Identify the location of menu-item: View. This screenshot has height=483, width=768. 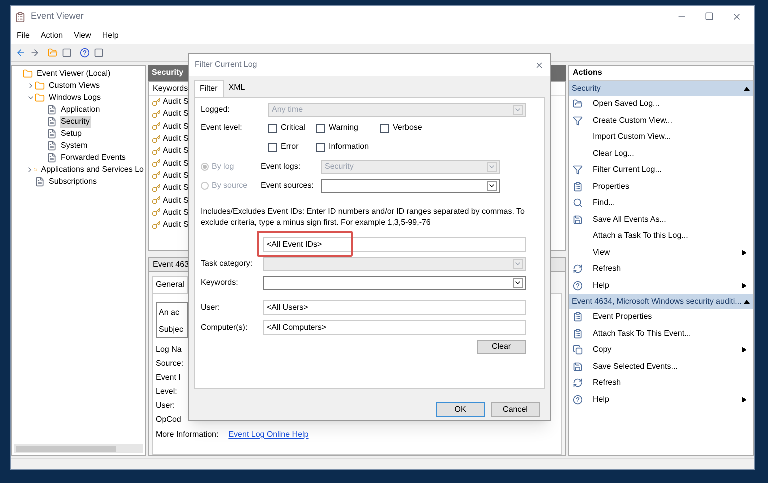
(83, 36).